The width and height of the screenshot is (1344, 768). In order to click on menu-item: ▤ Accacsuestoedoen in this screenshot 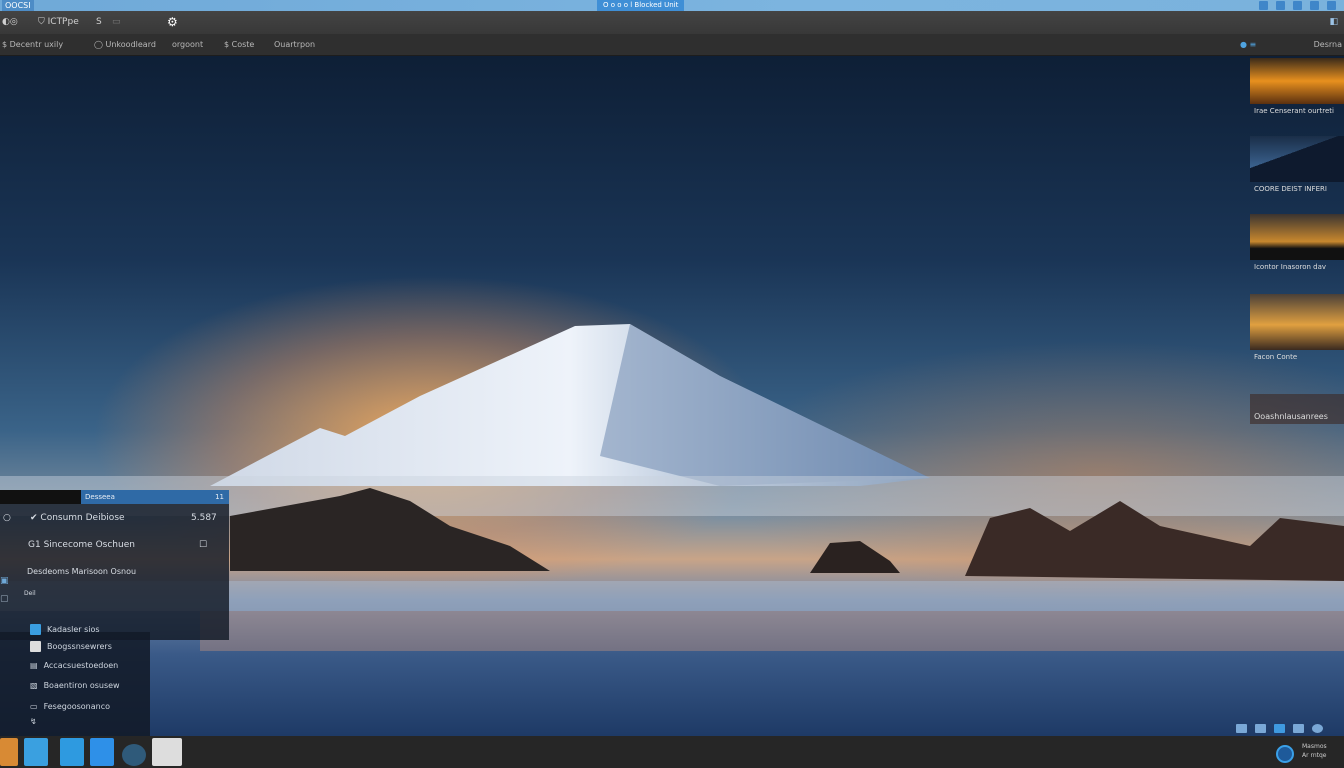, I will do `click(74, 665)`.